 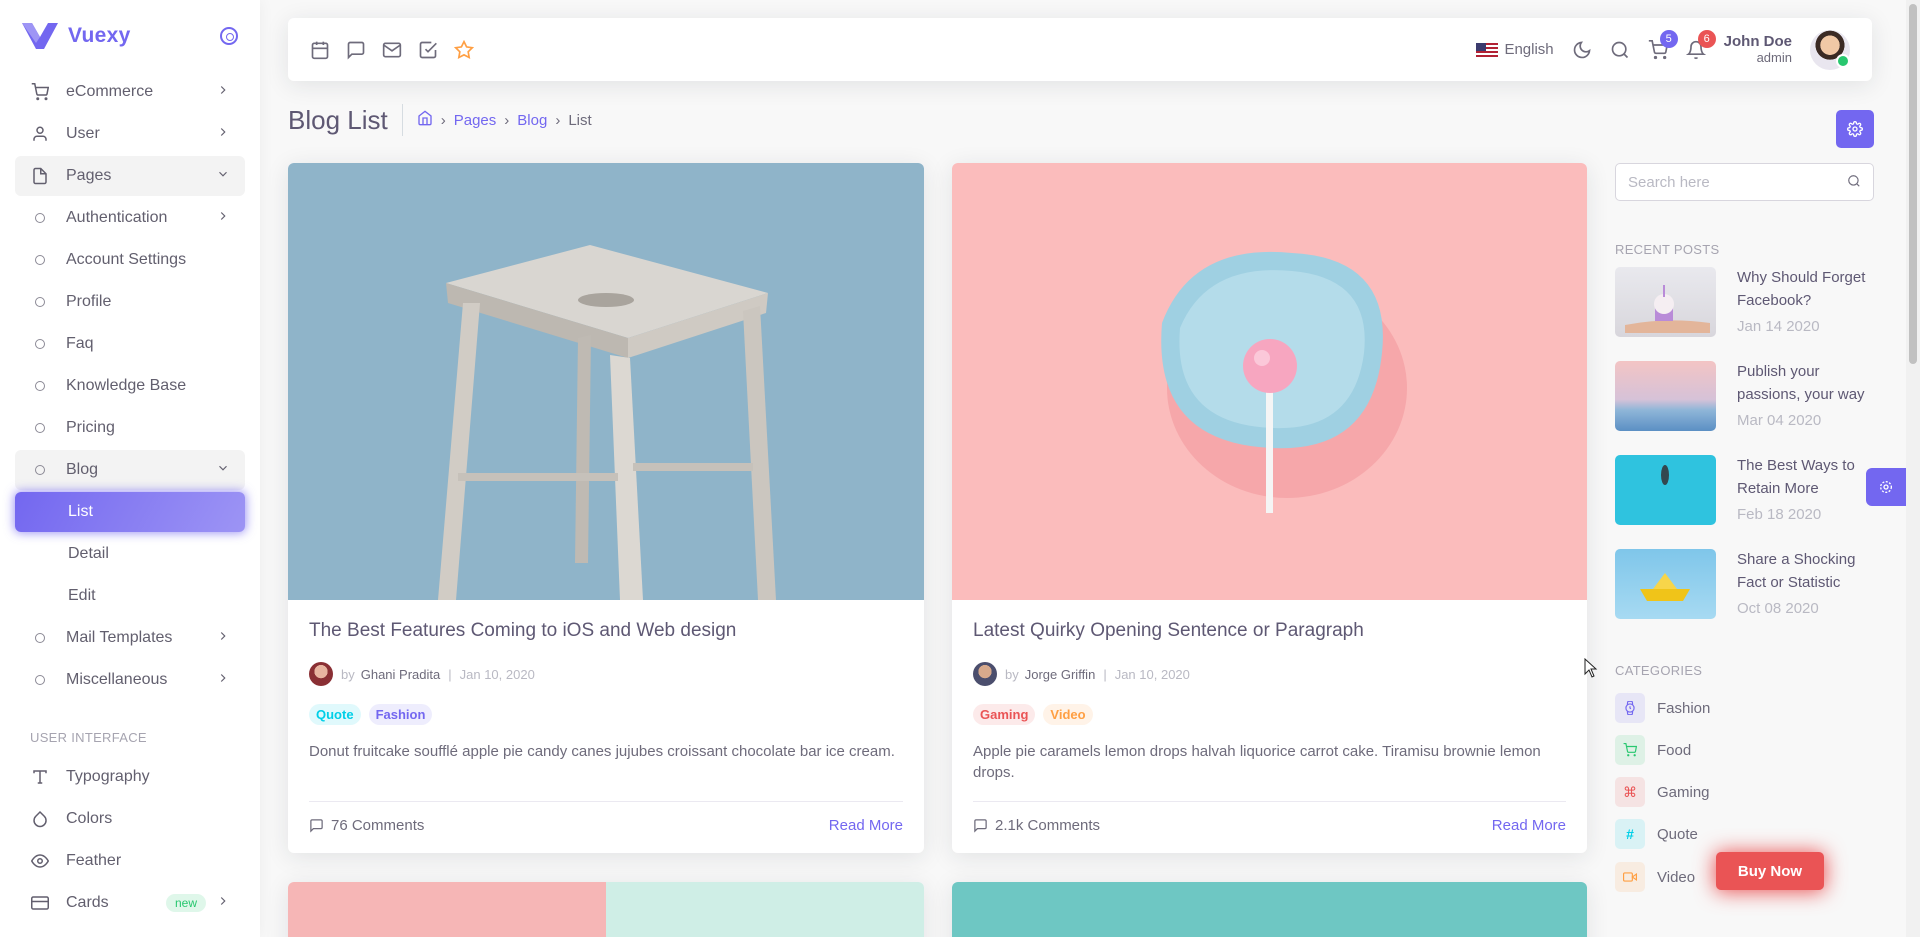 I want to click on category-fashion: Fashion, so click(x=1662, y=708).